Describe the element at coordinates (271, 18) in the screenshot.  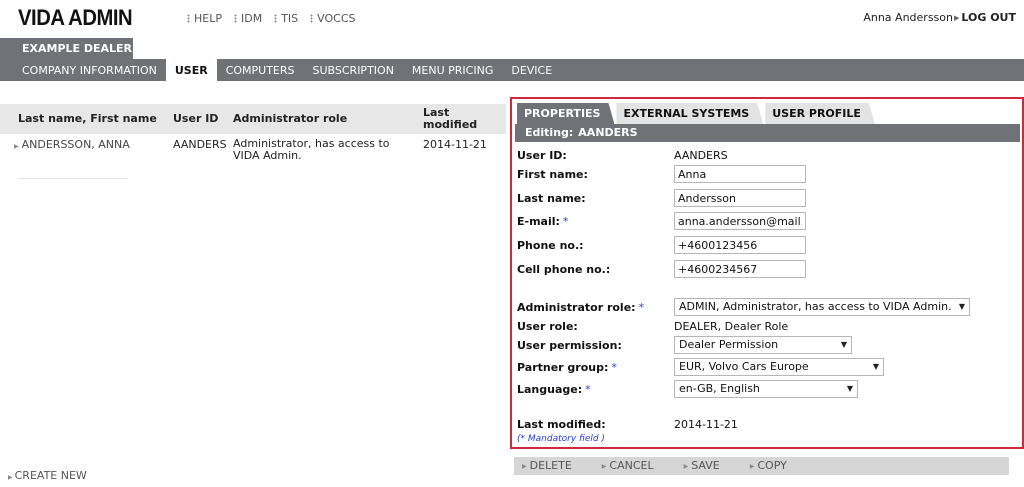
I see `top-links: HELP IDM TIS VOCCS` at that location.